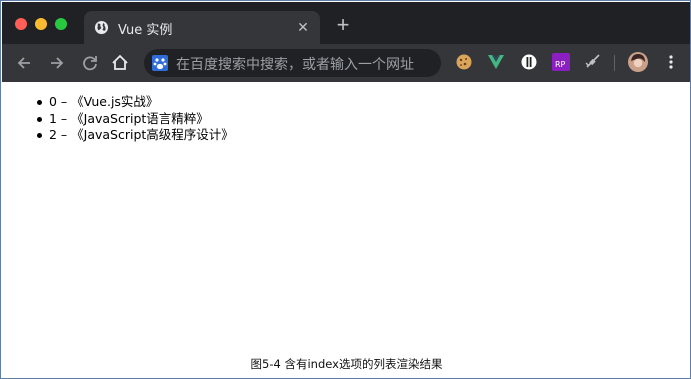 Image resolution: width=691 pixels, height=379 pixels. I want to click on new-tab-button: +, so click(343, 25).